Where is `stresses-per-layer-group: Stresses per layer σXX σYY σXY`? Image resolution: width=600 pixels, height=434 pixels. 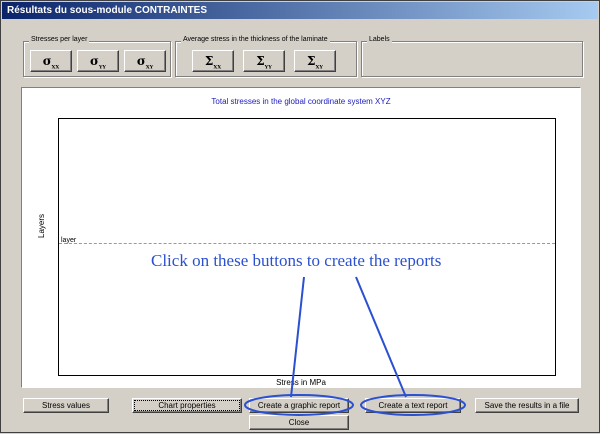
stresses-per-layer-group: Stresses per layer σXX σYY σXY is located at coordinates (97, 56).